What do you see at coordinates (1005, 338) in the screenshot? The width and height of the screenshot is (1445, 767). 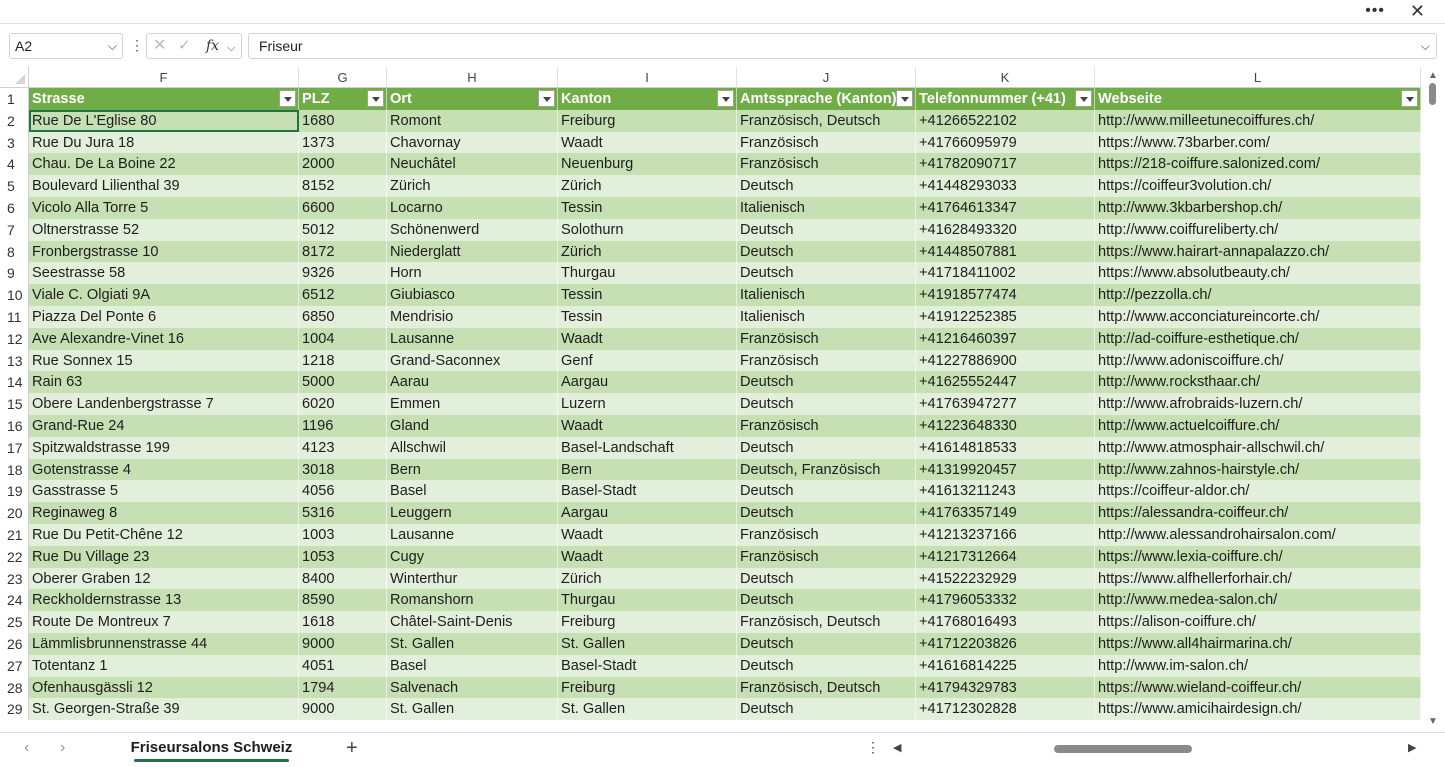 I see `table-cell: +41216460397` at bounding box center [1005, 338].